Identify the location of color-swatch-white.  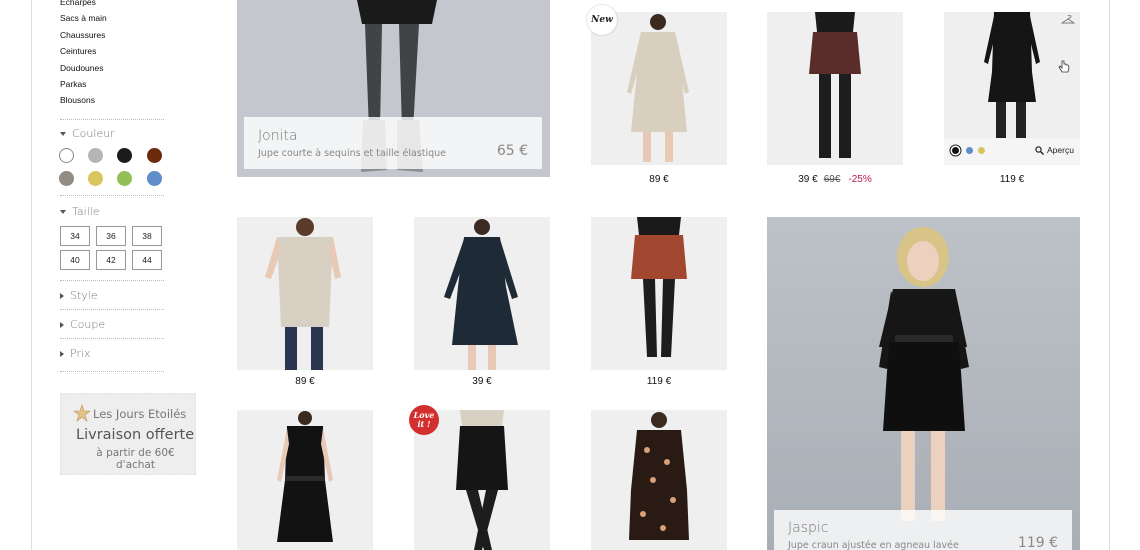
(66, 155).